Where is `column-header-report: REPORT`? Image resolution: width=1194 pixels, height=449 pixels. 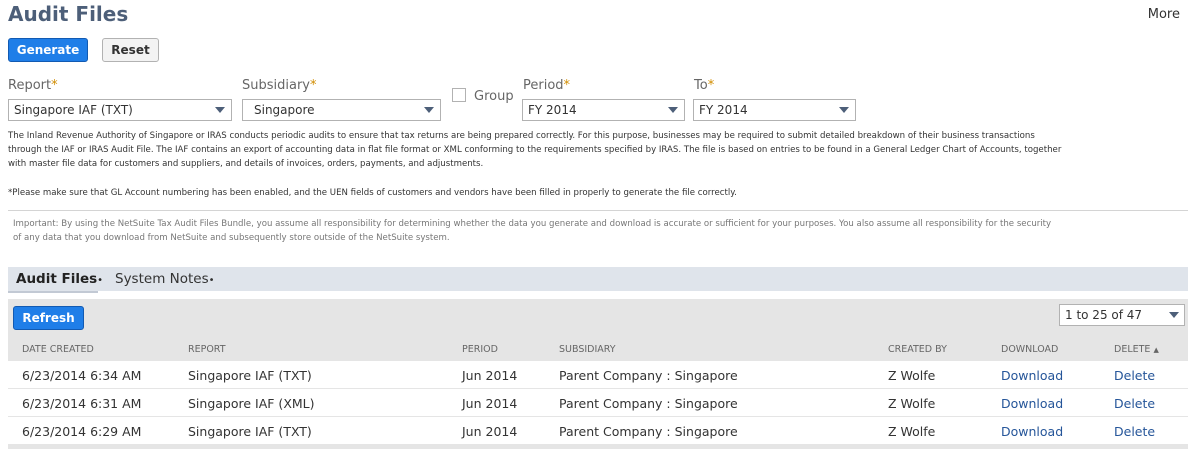
column-header-report: REPORT is located at coordinates (207, 349).